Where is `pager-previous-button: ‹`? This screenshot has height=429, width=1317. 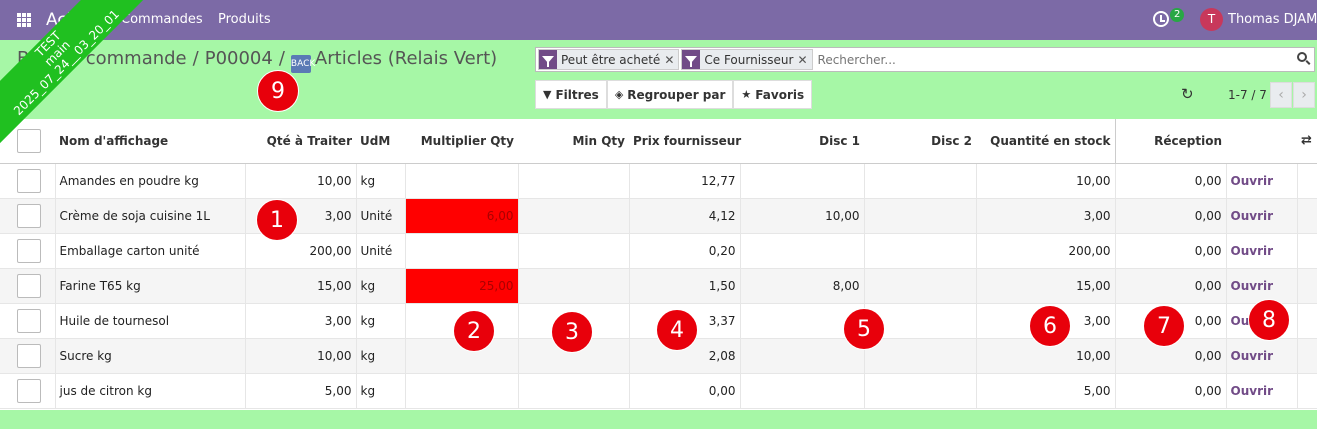
pager-previous-button: ‹ is located at coordinates (1281, 95).